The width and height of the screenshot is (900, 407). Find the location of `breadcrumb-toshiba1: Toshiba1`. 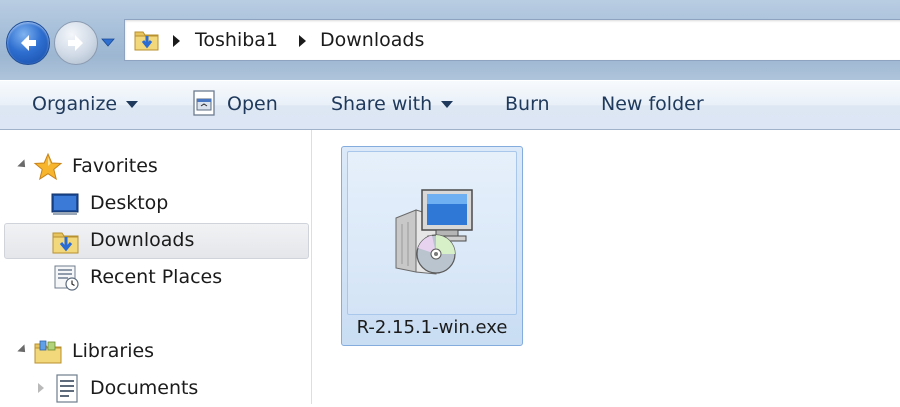

breadcrumb-toshiba1: Toshiba1 is located at coordinates (236, 40).